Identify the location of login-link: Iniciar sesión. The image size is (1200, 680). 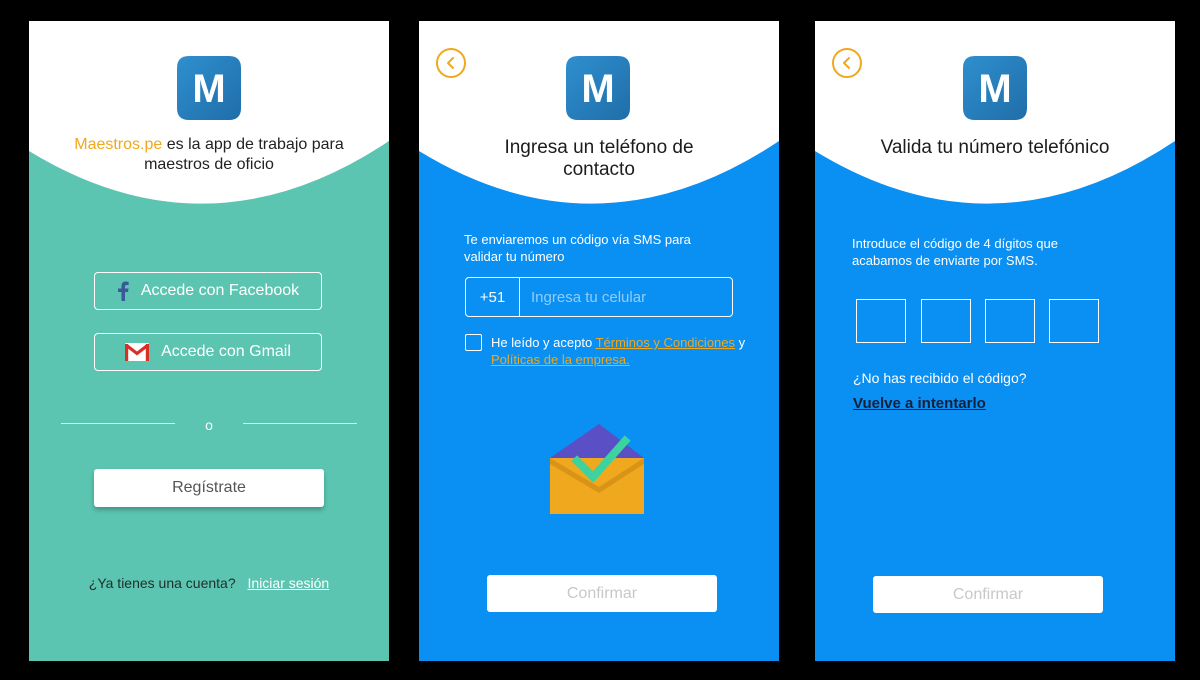
(289, 583).